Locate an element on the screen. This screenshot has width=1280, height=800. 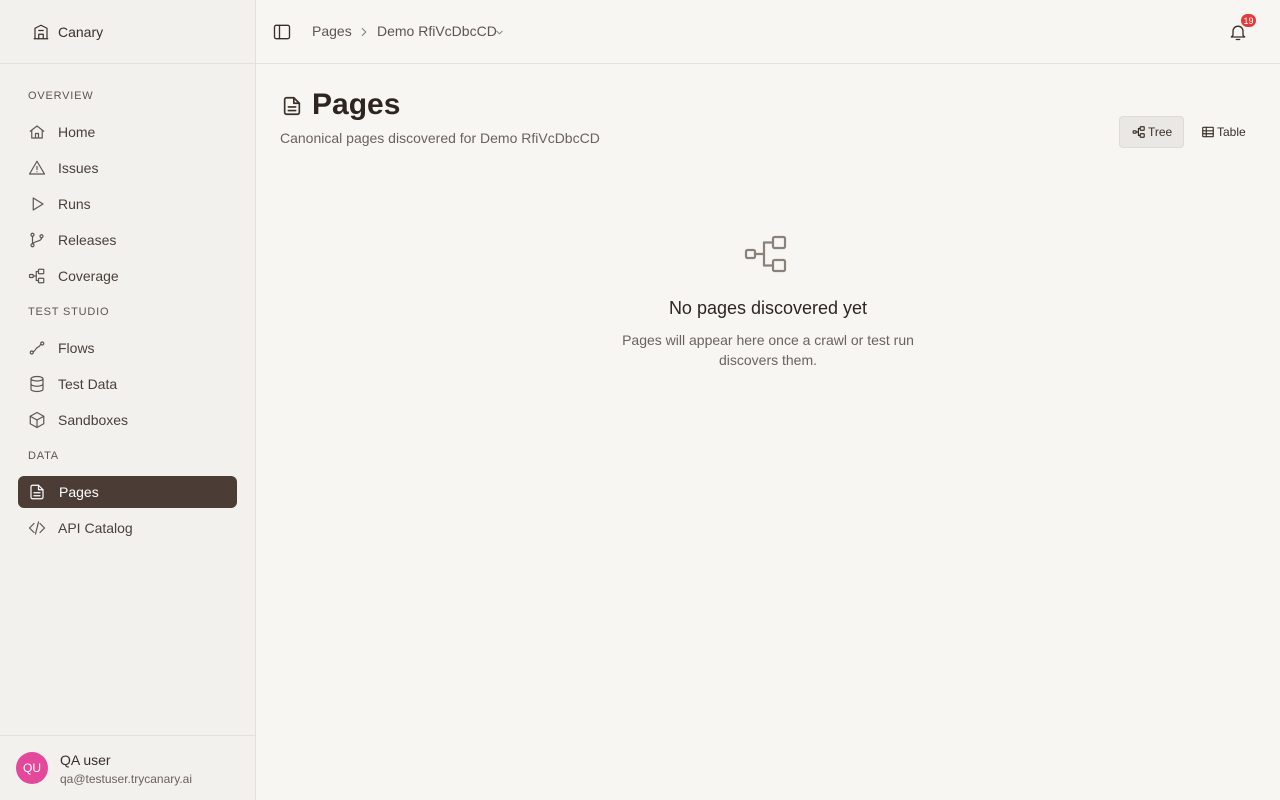
sidebar-item-label: Issues is located at coordinates (78, 168).